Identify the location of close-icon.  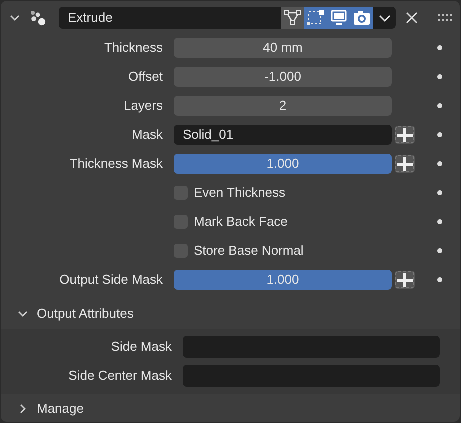
(412, 18).